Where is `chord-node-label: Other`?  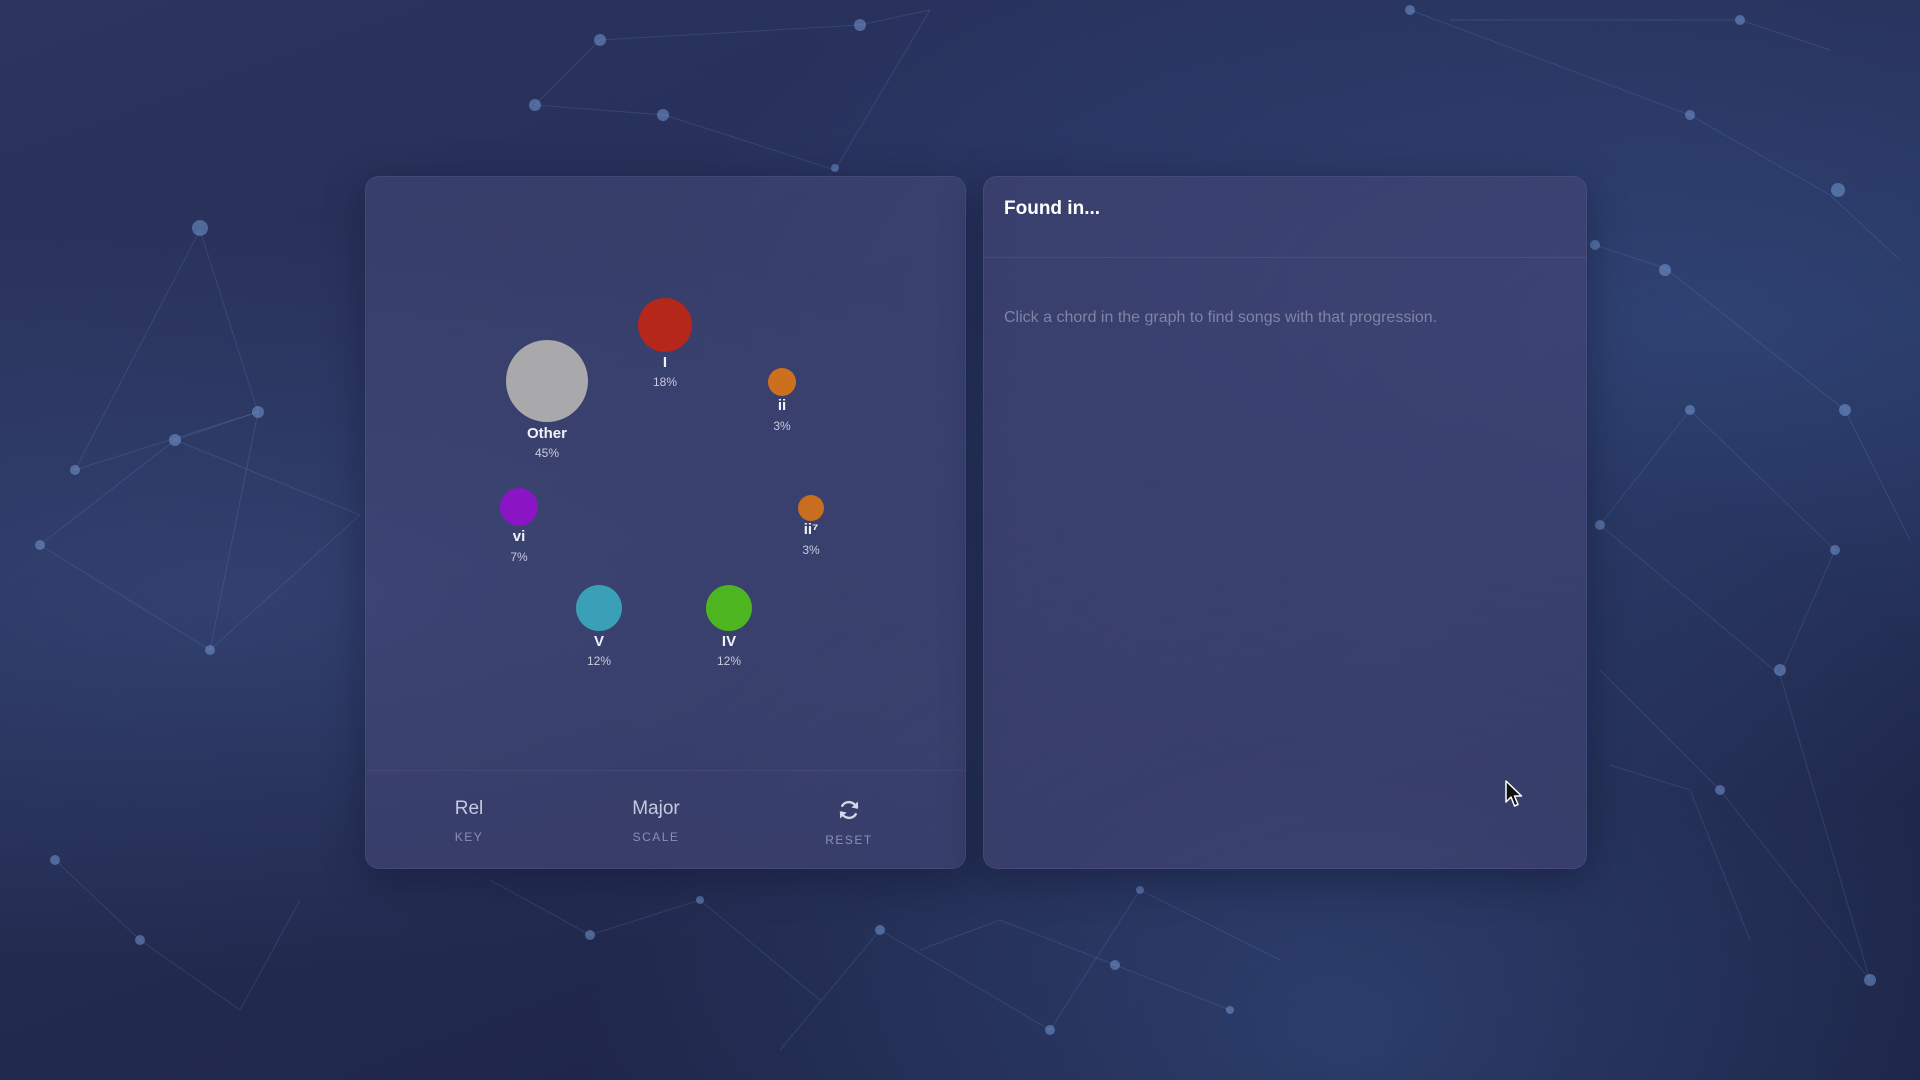
chord-node-label: Other is located at coordinates (546, 433).